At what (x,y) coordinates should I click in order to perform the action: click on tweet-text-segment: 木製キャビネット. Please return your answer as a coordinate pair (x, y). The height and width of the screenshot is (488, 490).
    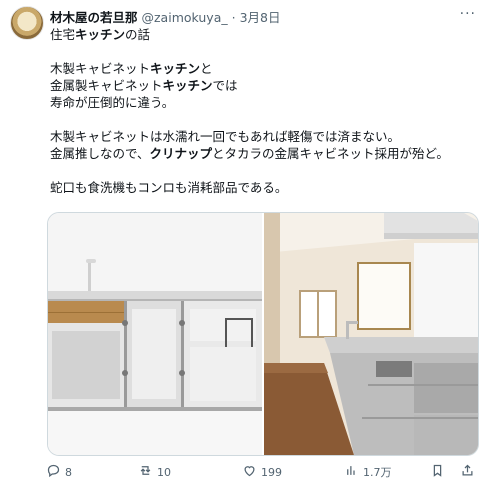
    Looking at the image, I should click on (100, 68).